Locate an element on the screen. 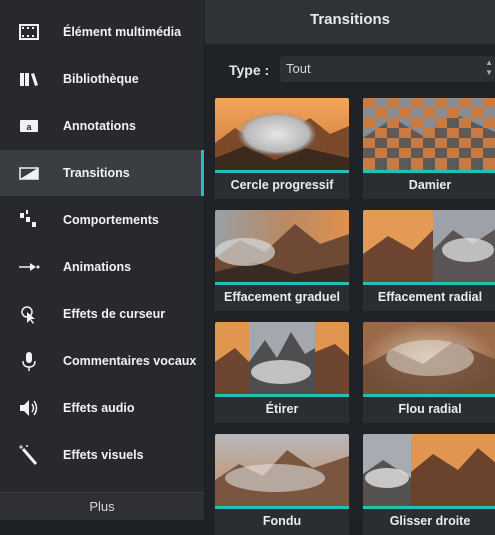  behaviors-icon is located at coordinates (29, 220).